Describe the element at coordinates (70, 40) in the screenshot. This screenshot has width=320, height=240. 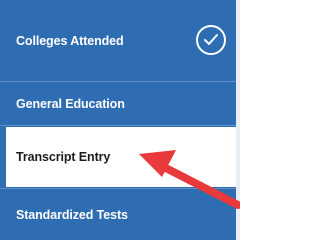
I see `nav-item-label: Colleges Attended` at that location.